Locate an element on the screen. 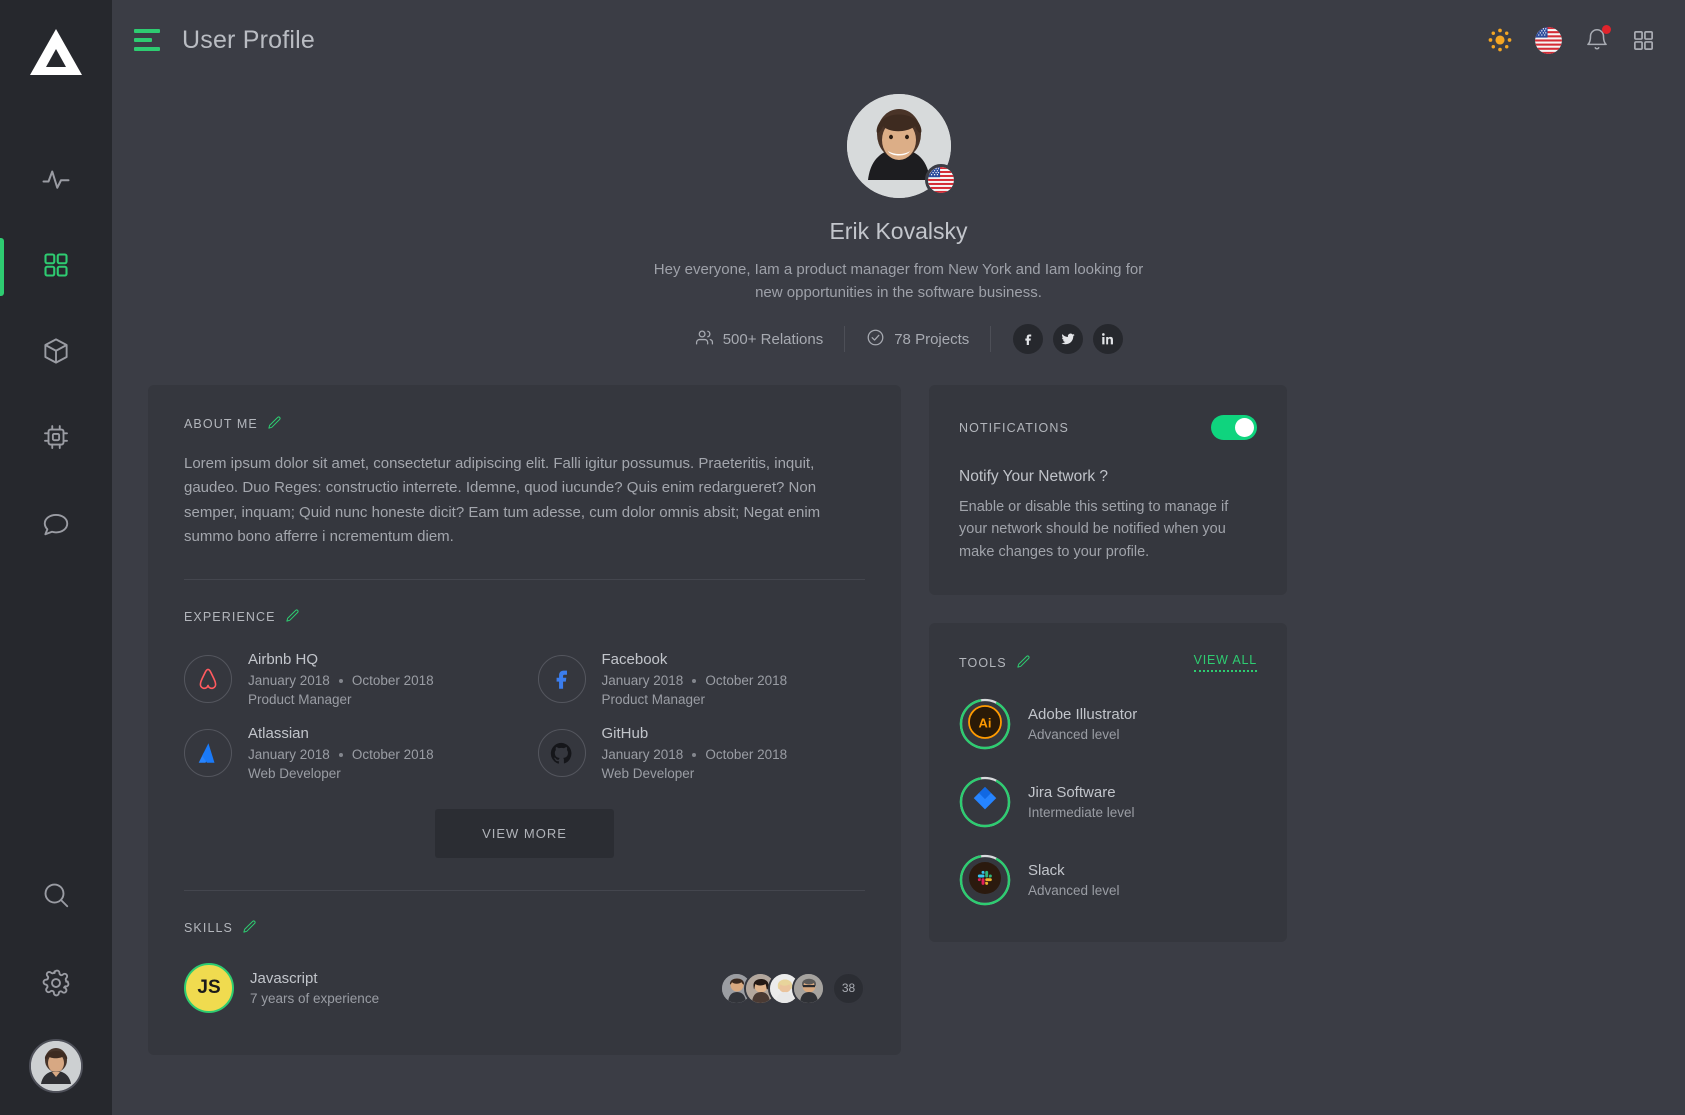 The height and width of the screenshot is (1115, 1685). stat-relations: 500+ Relations is located at coordinates (759, 339).